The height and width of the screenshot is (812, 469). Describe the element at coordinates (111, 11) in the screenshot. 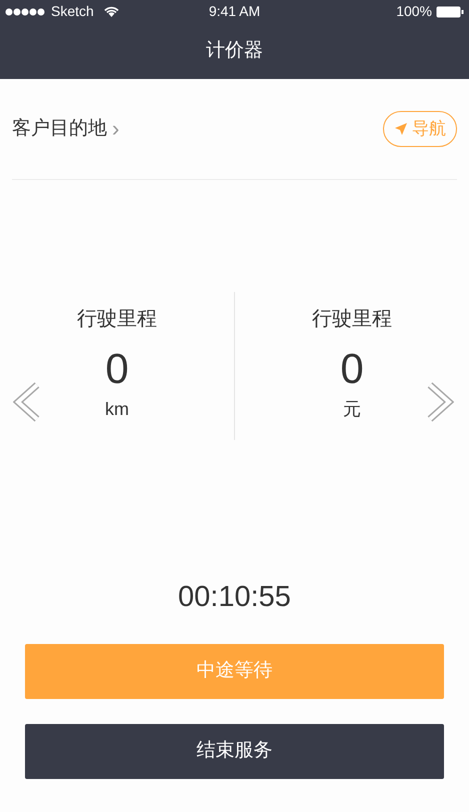

I see `wifi-icon` at that location.